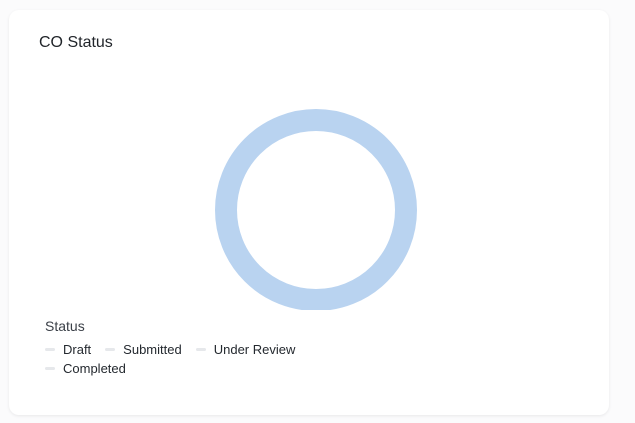 This screenshot has width=635, height=423. I want to click on legend-label: Submitted, so click(152, 349).